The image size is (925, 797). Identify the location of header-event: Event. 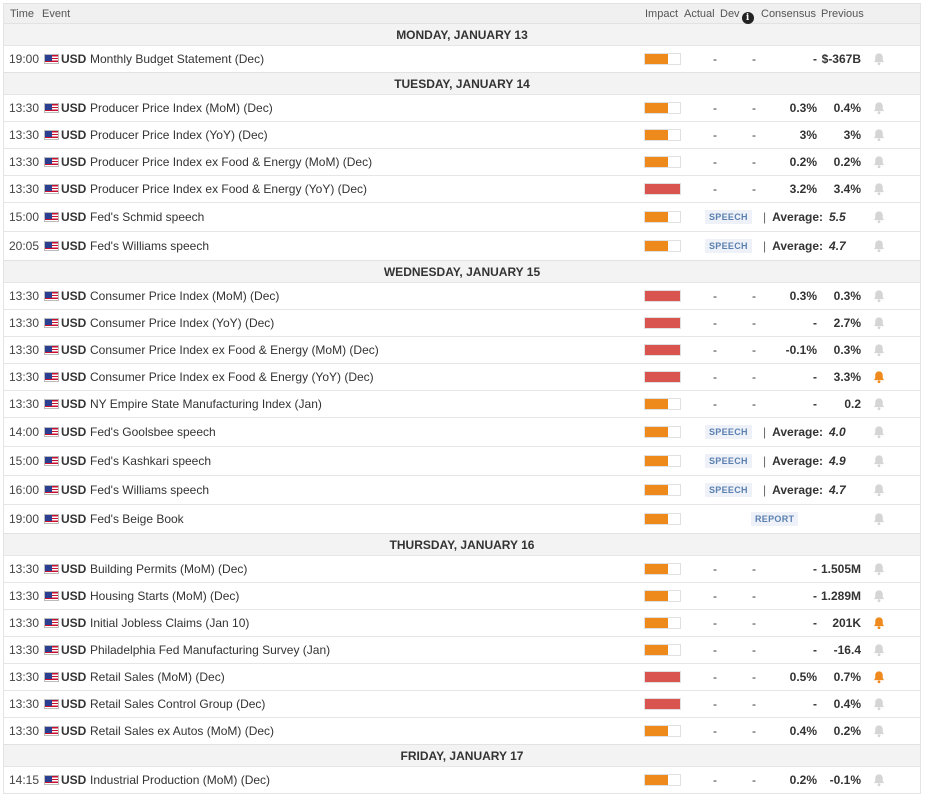
(56, 14).